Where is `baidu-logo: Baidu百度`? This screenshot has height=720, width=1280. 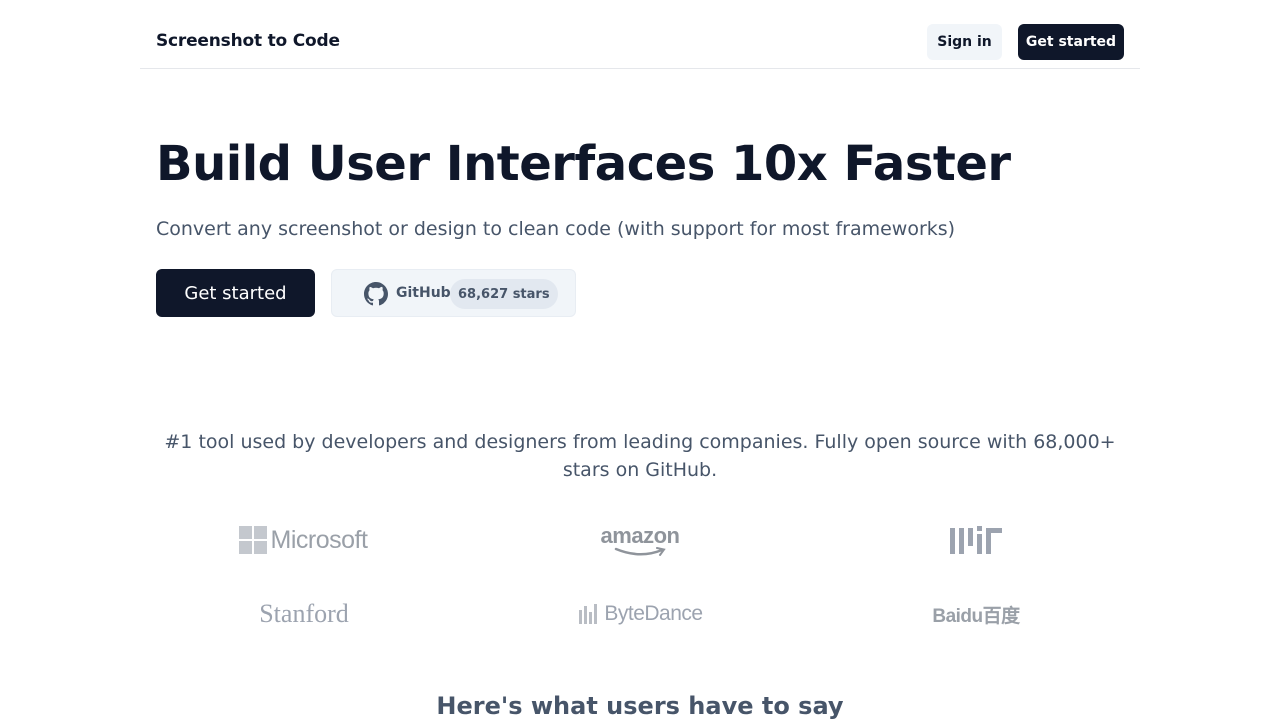
baidu-logo: Baidu百度 is located at coordinates (976, 614).